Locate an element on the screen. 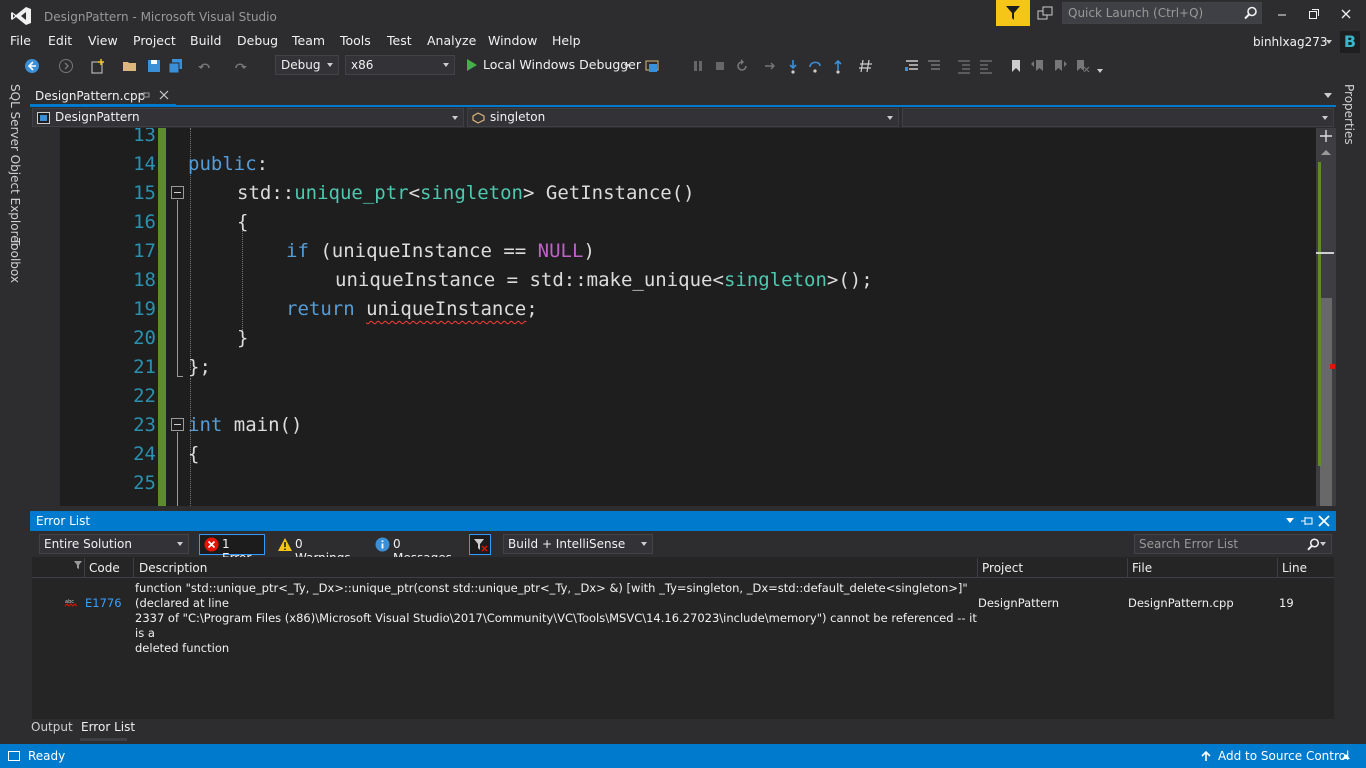 The height and width of the screenshot is (768, 1366). document-tab-label: DesignPattern.cpp is located at coordinates (90, 96).